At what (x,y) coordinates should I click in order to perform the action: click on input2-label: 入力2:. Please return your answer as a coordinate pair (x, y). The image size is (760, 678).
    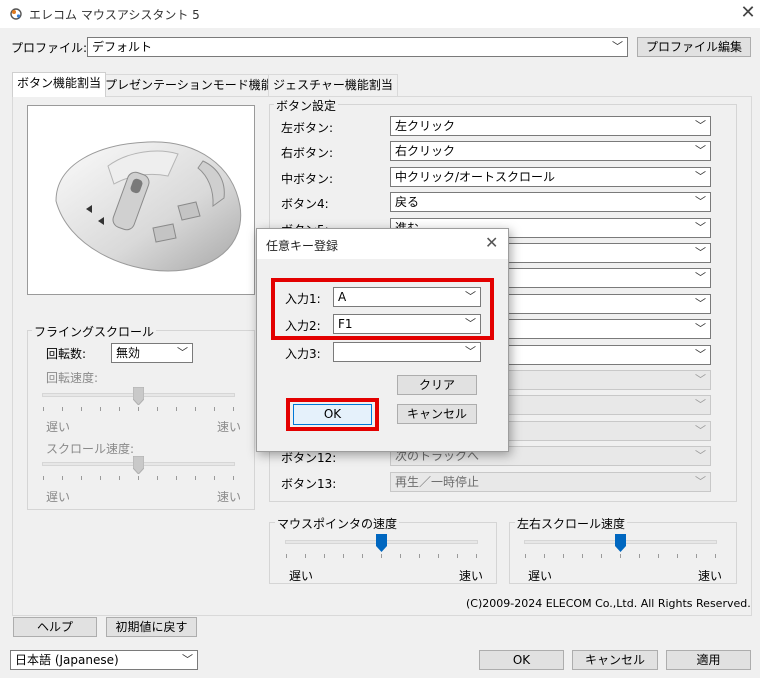
    Looking at the image, I should click on (303, 326).